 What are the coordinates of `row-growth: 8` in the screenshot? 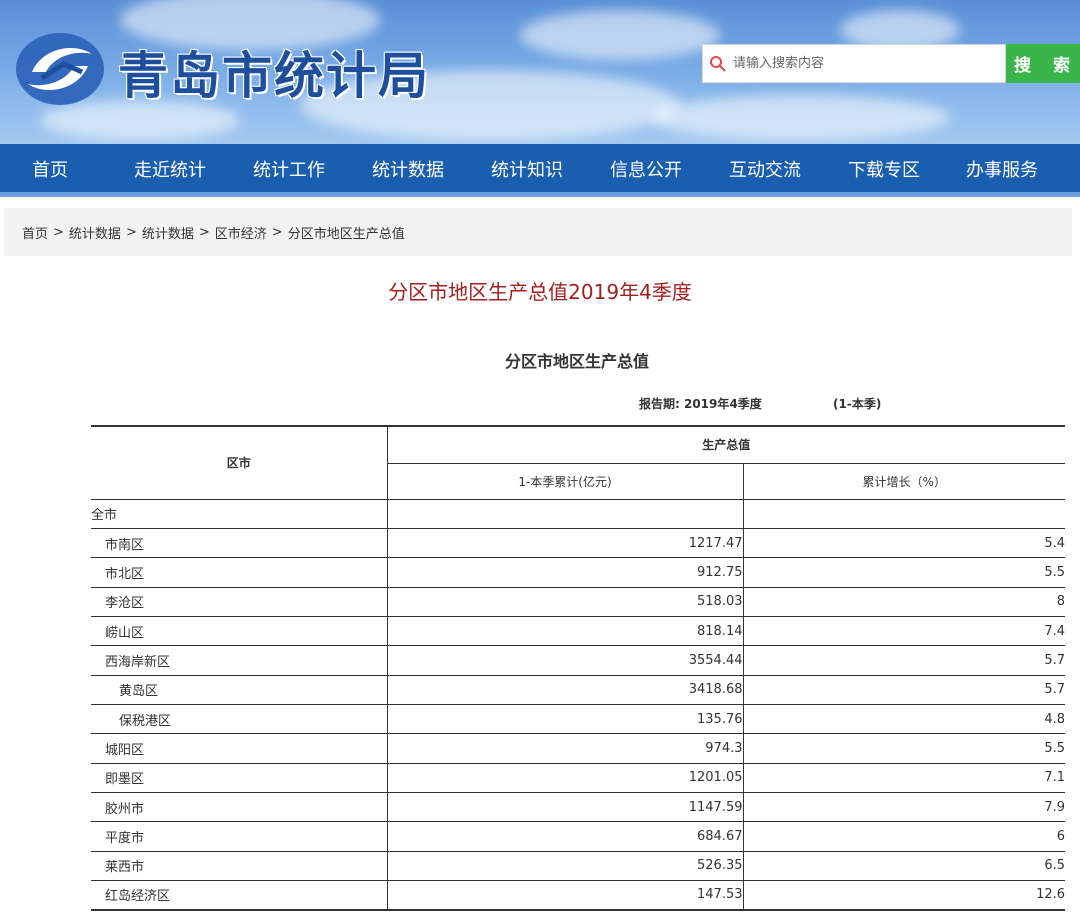 It's located at (904, 602).